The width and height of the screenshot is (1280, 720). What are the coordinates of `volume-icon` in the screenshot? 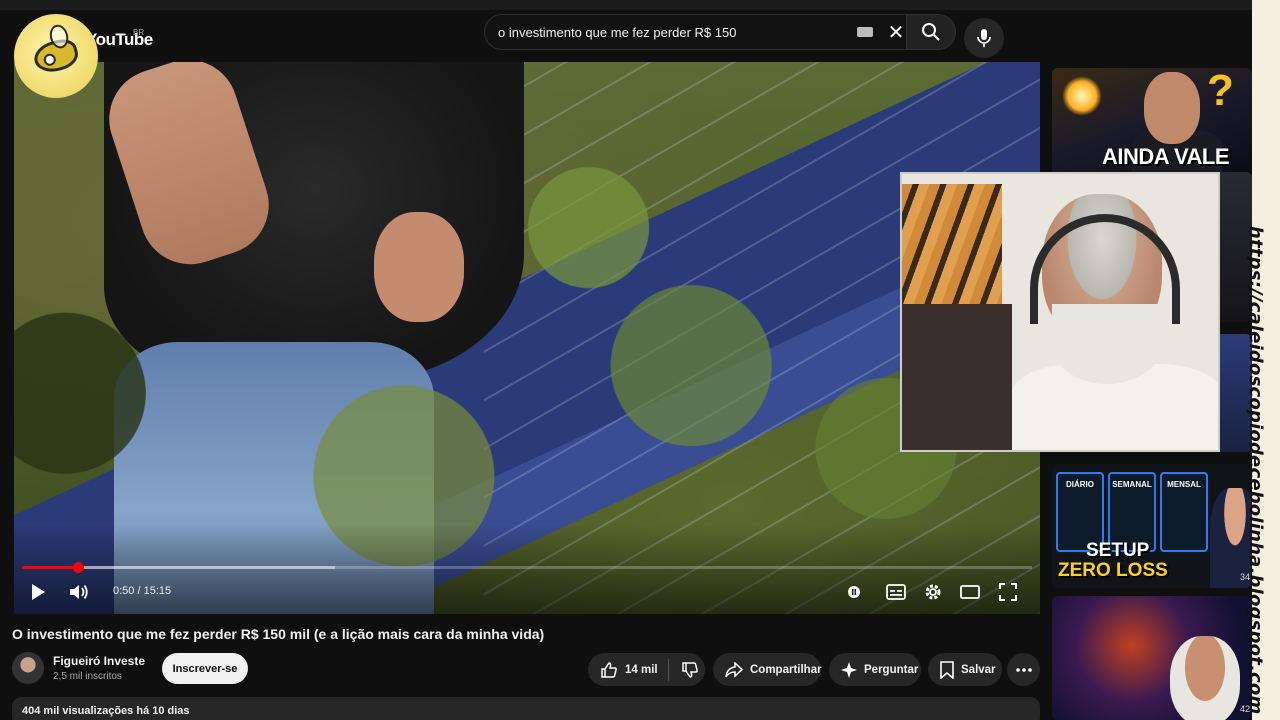 It's located at (79, 592).